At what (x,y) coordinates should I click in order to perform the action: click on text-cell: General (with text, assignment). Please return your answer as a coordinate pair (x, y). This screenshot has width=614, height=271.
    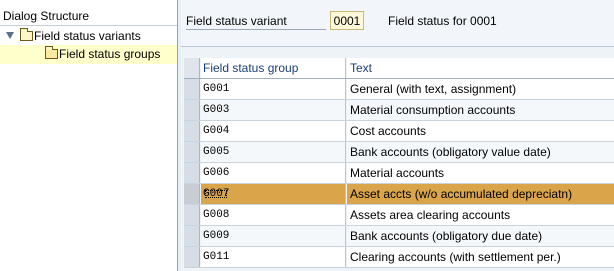
    Looking at the image, I should click on (480, 89).